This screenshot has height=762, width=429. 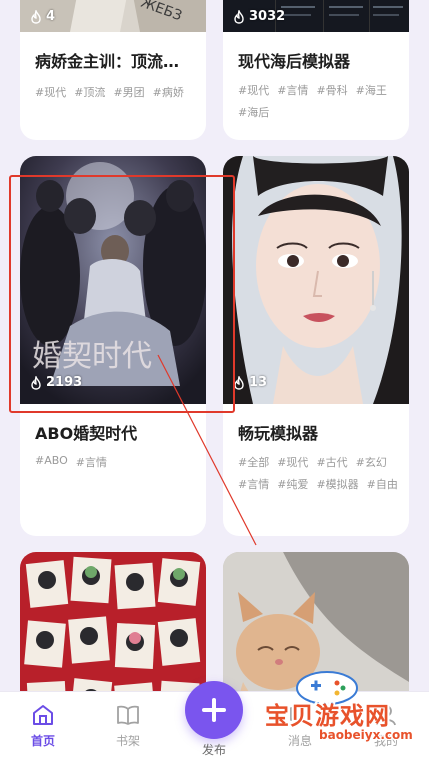 What do you see at coordinates (207, 450) in the screenshot?
I see `annotation-line` at bounding box center [207, 450].